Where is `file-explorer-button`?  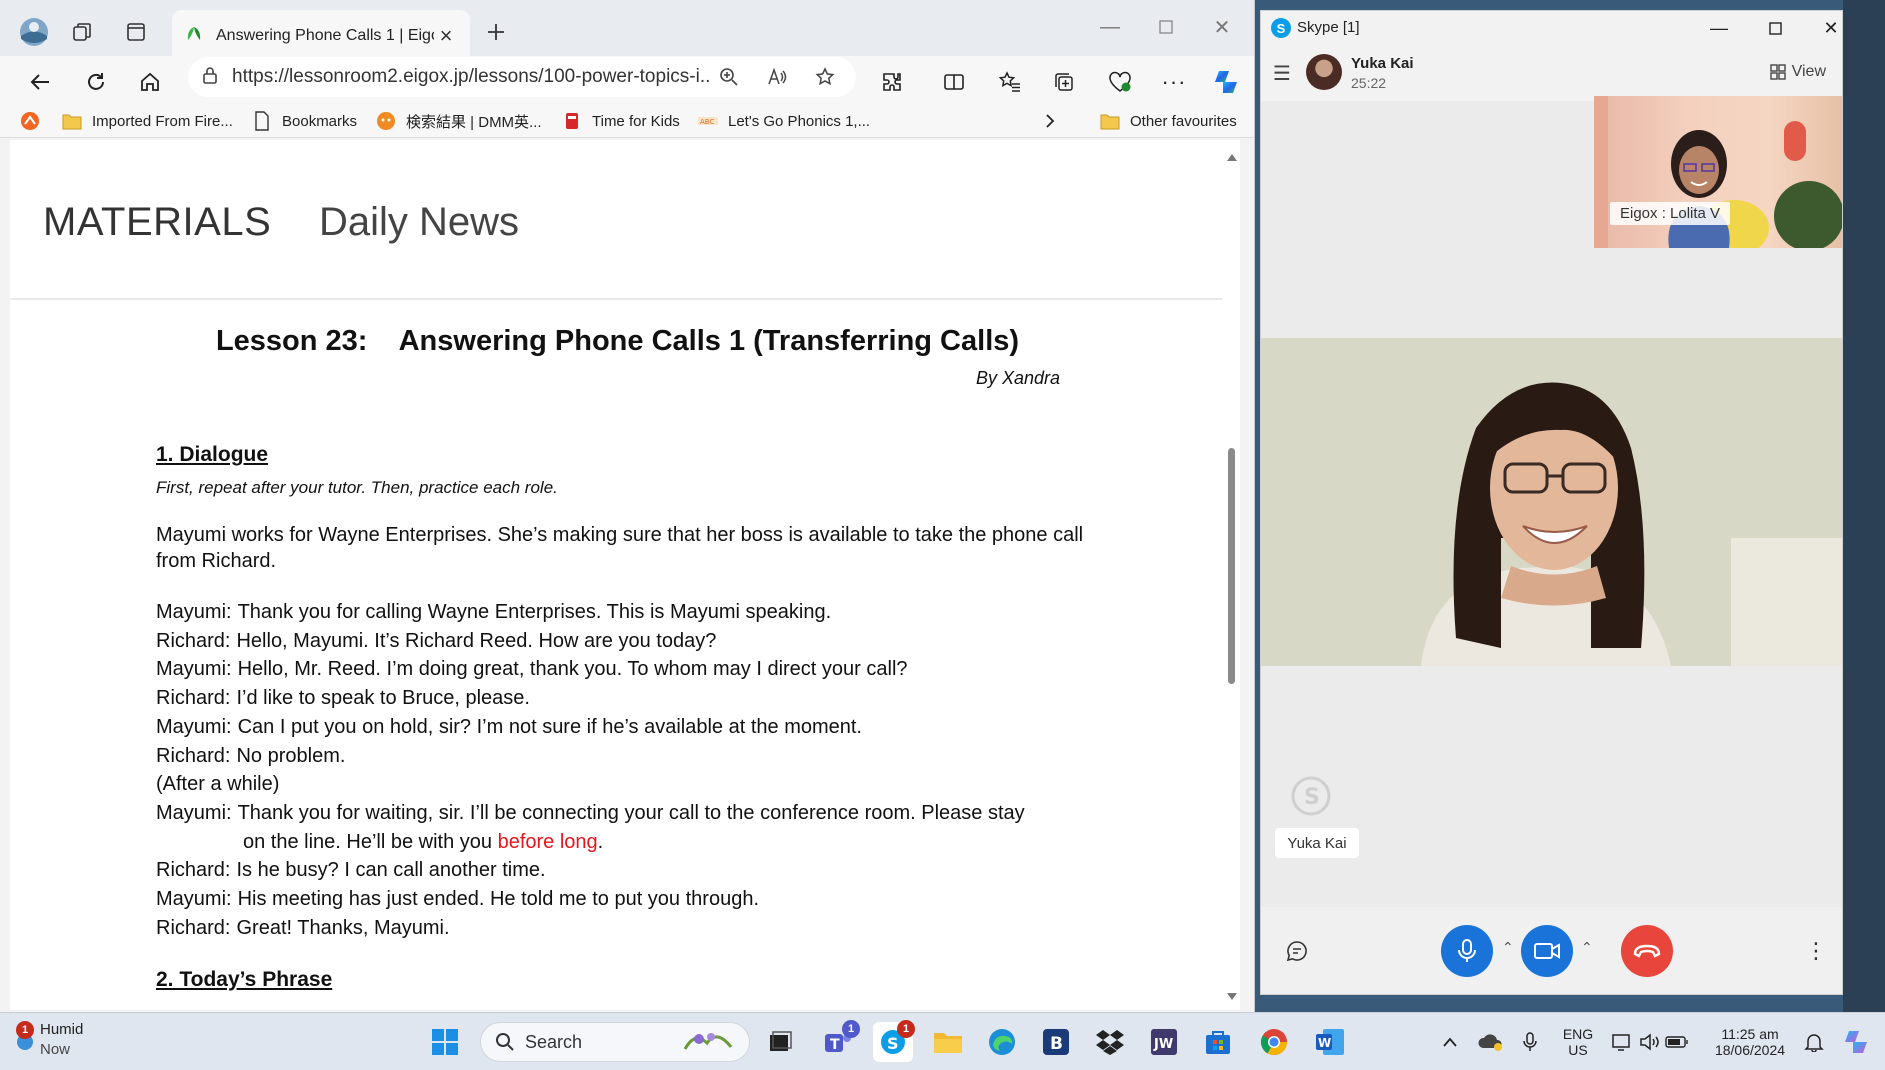
file-explorer-button is located at coordinates (948, 1042).